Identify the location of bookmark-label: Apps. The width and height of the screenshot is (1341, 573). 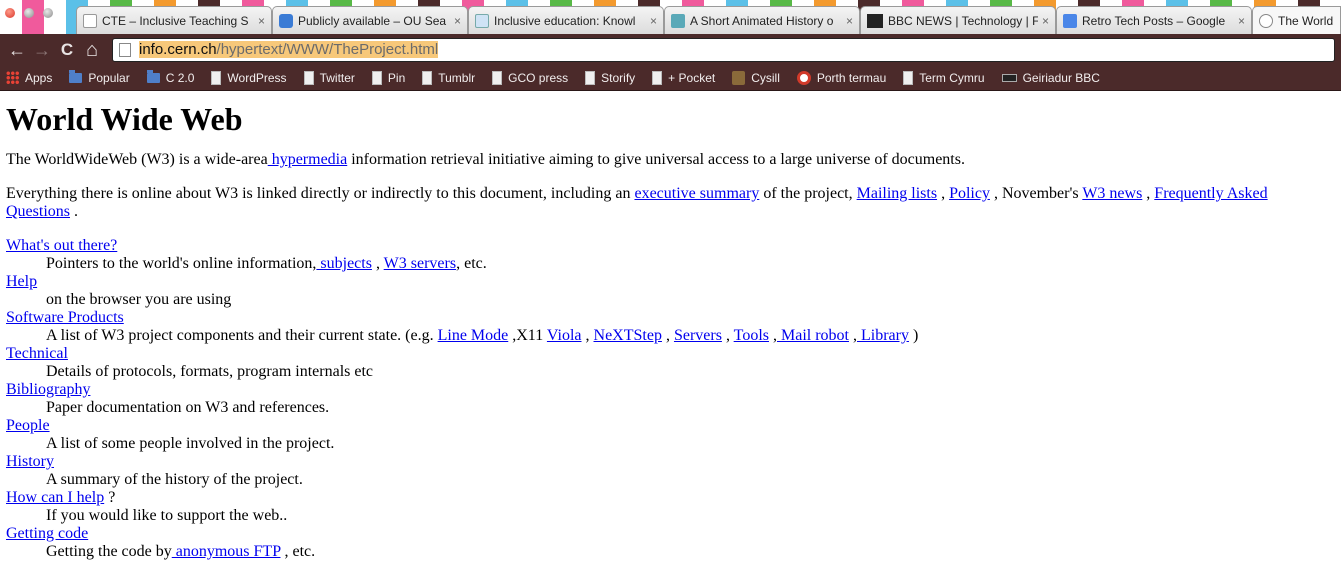
(39, 77).